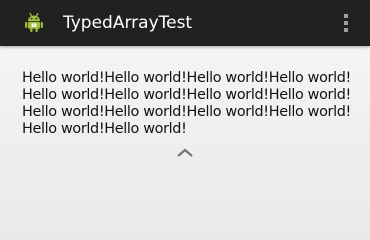 Image resolution: width=370 pixels, height=240 pixels. I want to click on overflow-menu-icon, so click(346, 23).